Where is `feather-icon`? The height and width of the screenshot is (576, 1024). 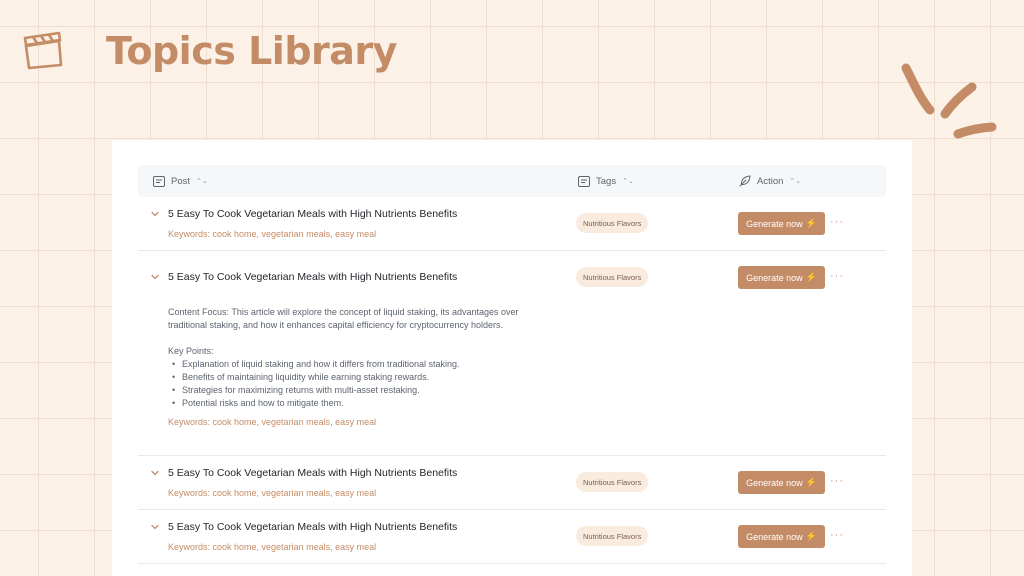 feather-icon is located at coordinates (745, 181).